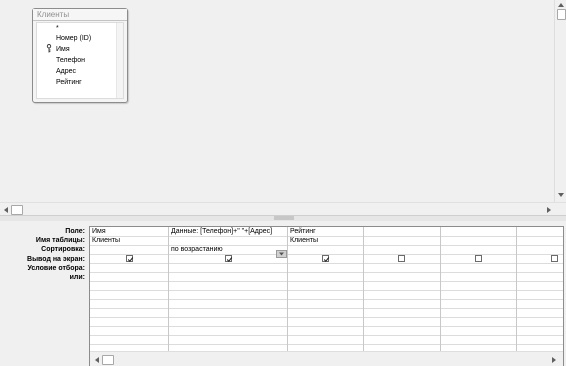 The image size is (566, 366). What do you see at coordinates (554, 258) in the screenshot?
I see `show-checkbox-col6` at bounding box center [554, 258].